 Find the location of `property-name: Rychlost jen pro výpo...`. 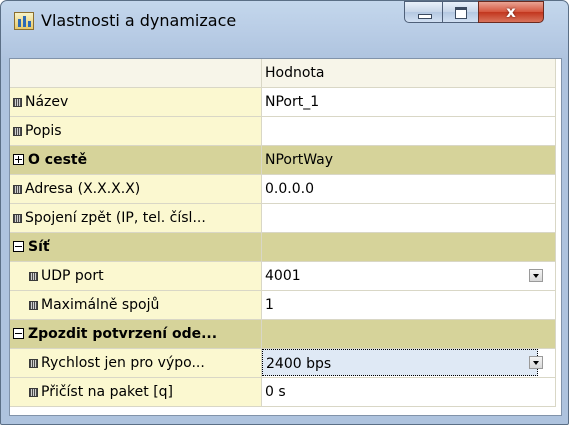

property-name: Rychlost jen pro výpo... is located at coordinates (123, 363).